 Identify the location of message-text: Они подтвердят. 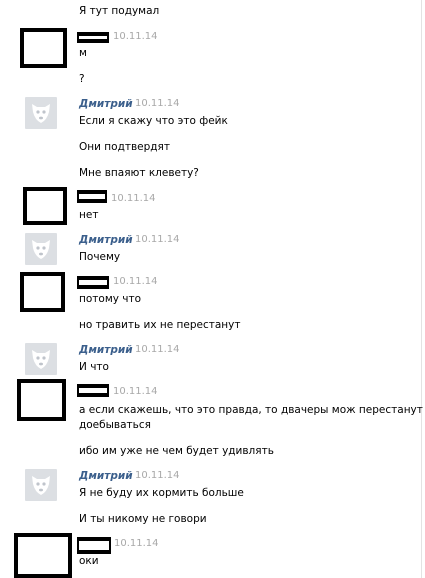
(124, 147).